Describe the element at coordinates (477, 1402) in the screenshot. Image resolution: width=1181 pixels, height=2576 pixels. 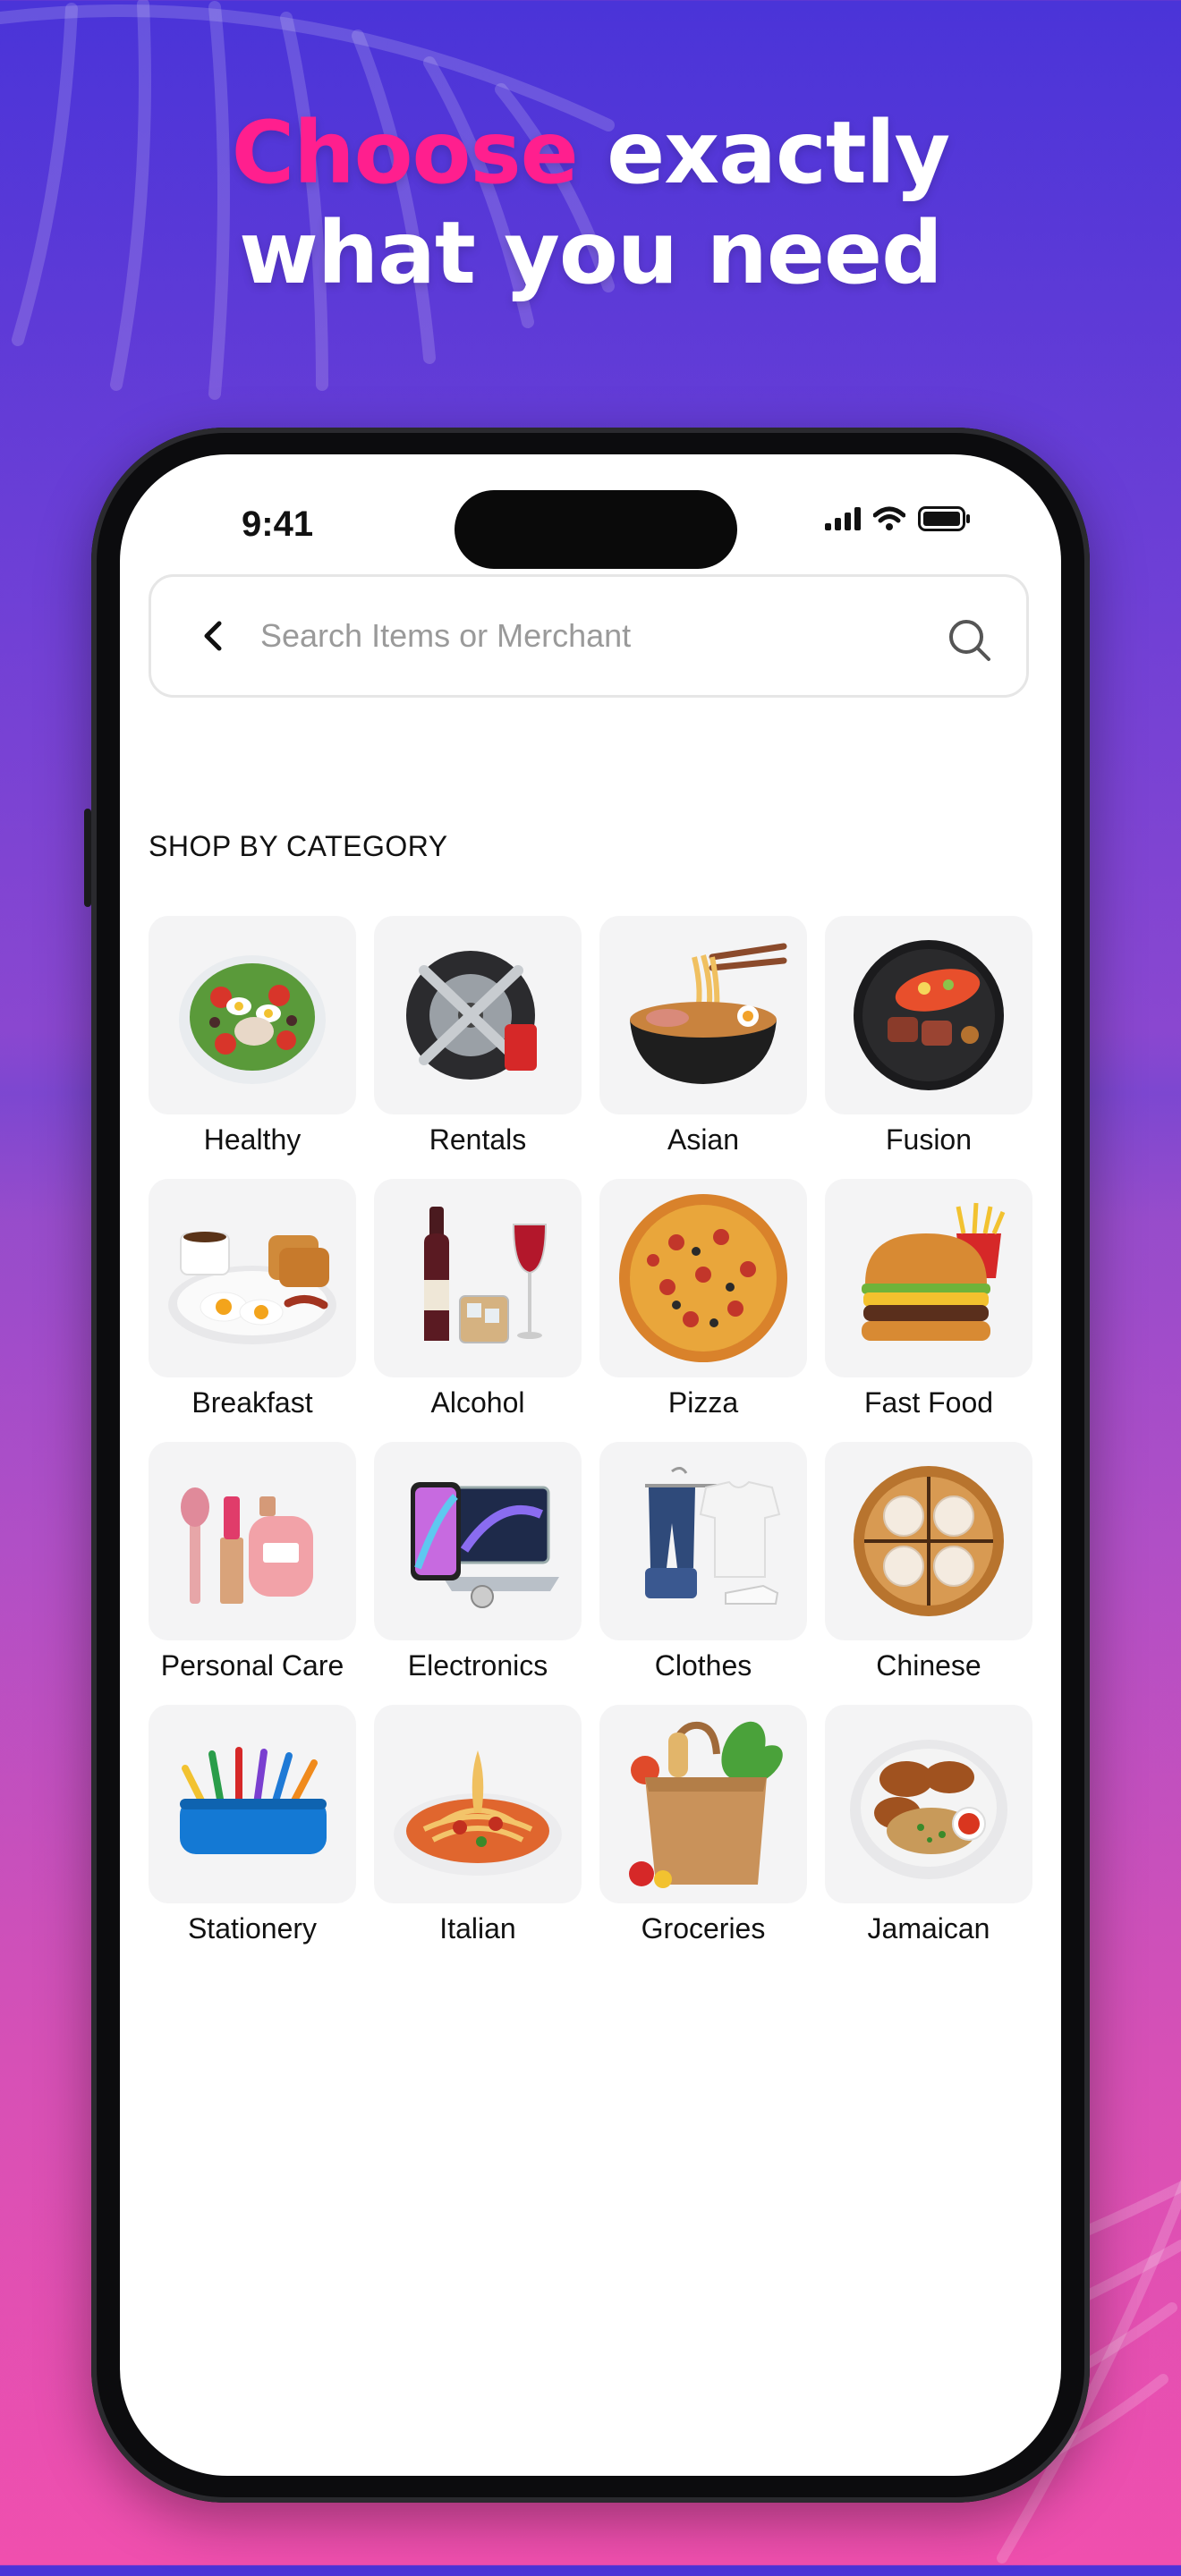
I see `category-label: Alcohol` at that location.